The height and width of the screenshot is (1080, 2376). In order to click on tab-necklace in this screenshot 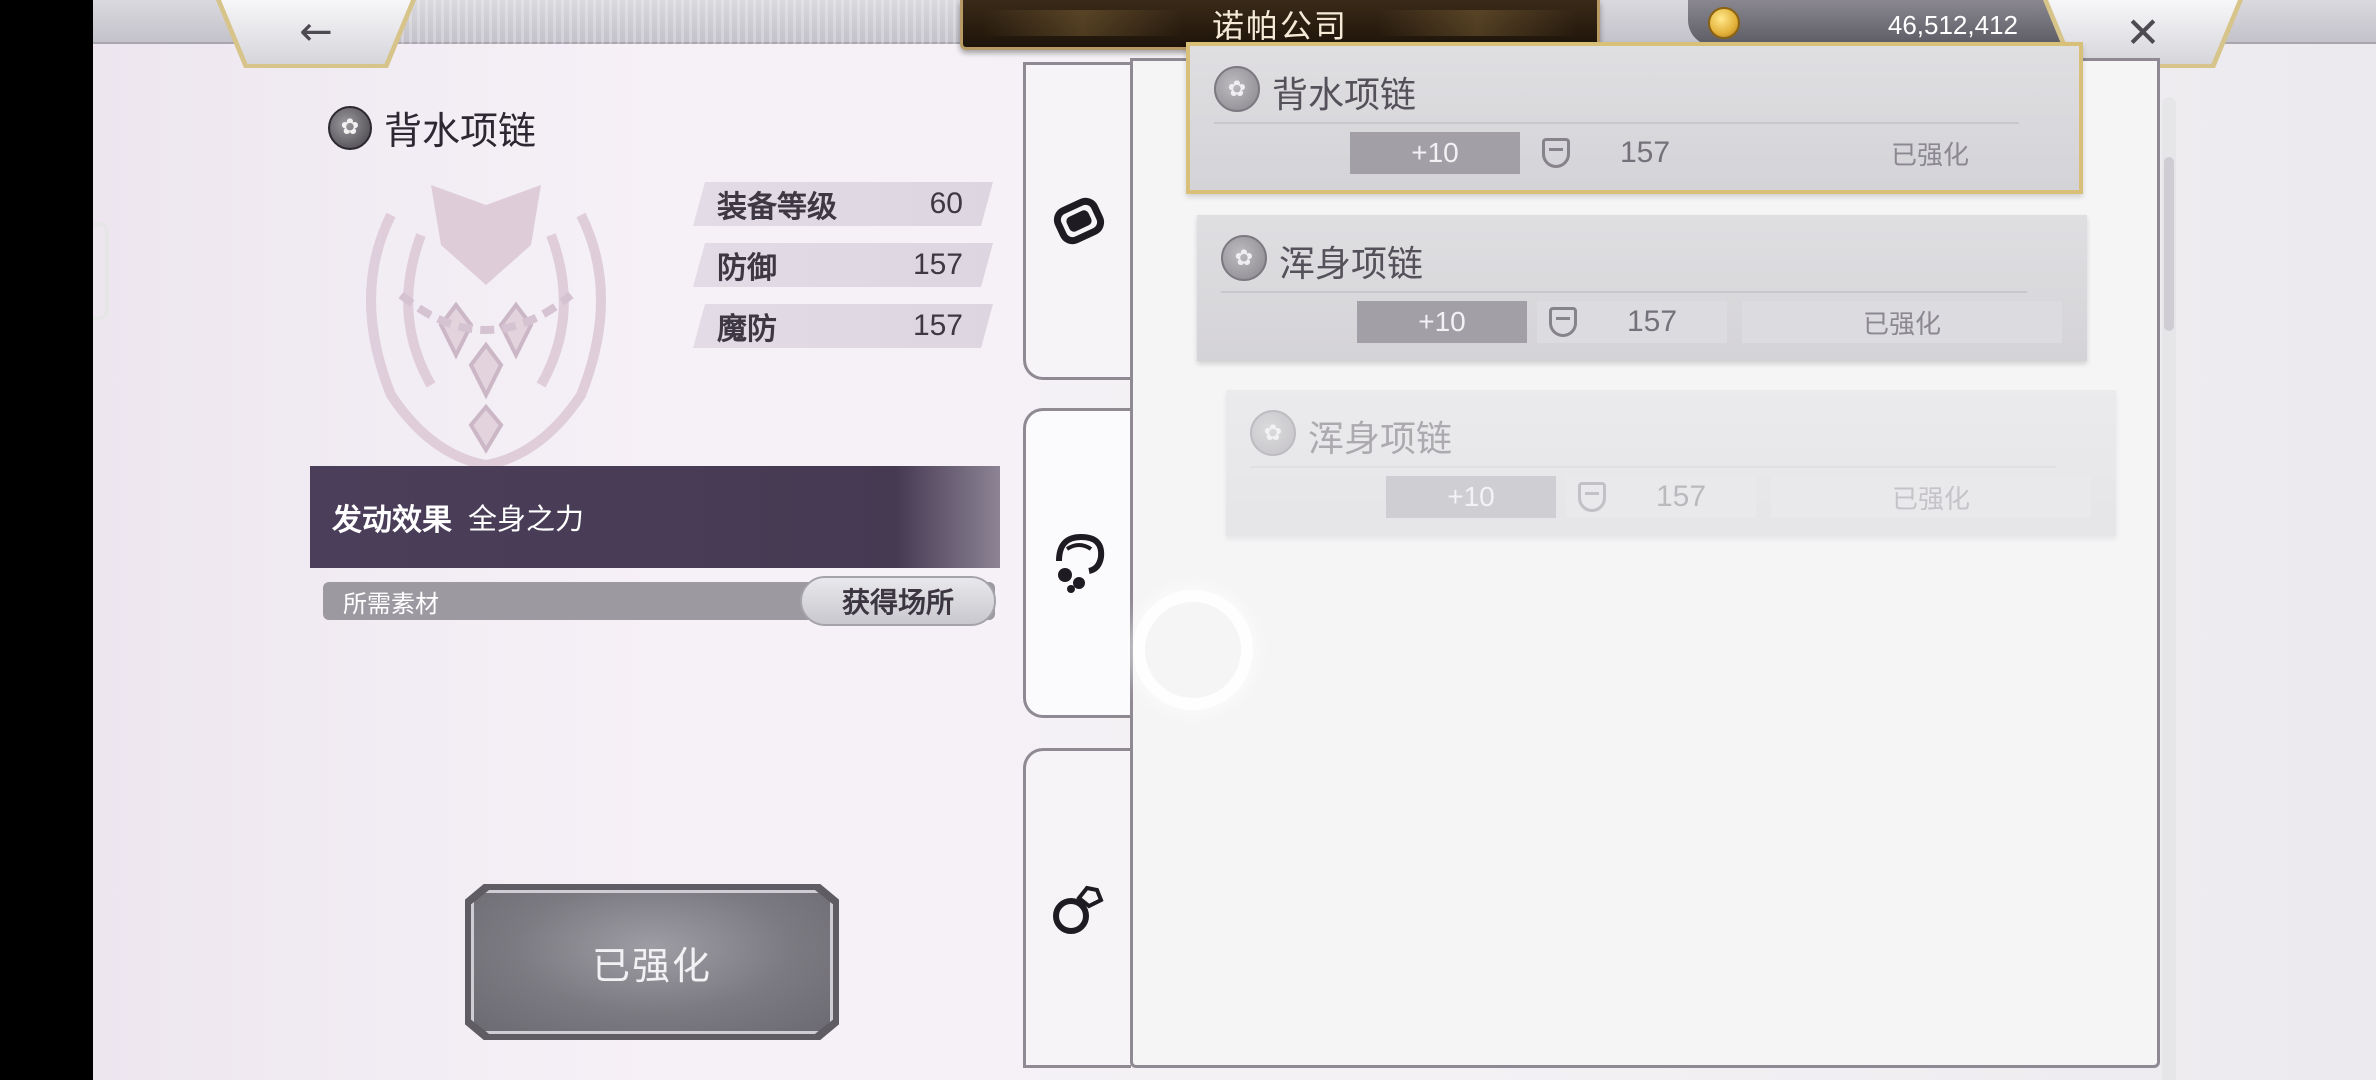, I will do `click(1077, 563)`.